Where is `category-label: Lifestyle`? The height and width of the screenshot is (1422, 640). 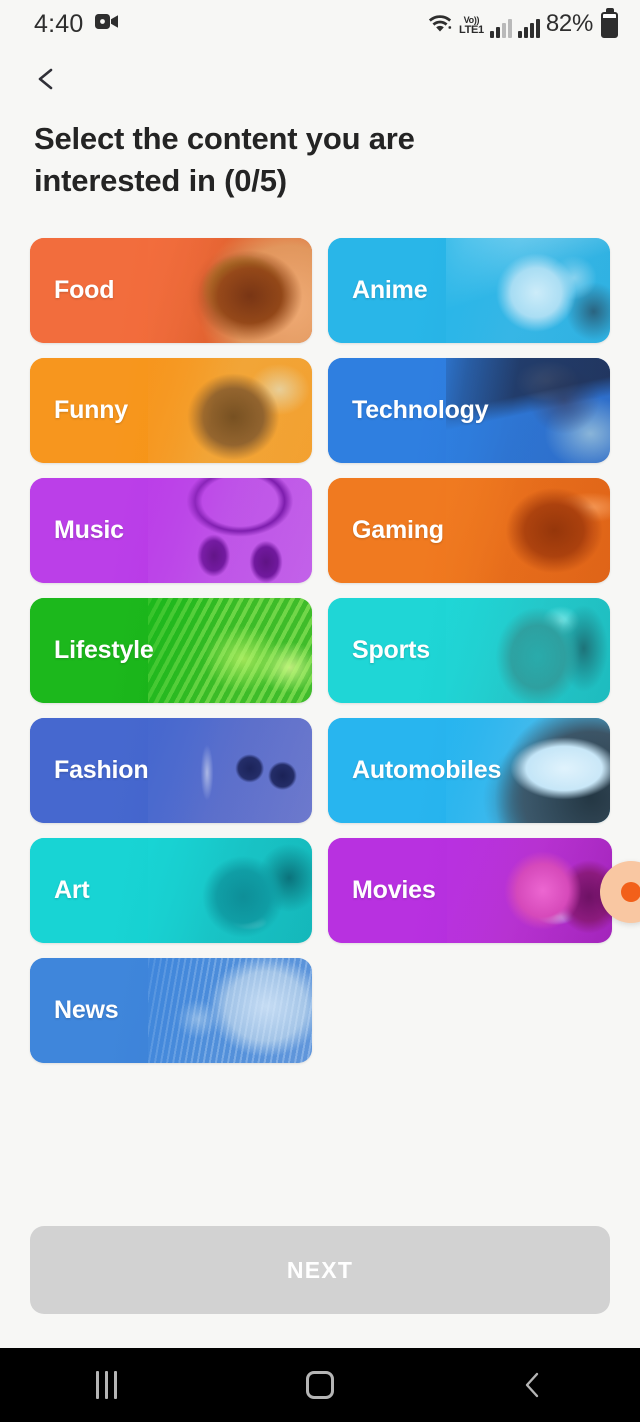
category-label: Lifestyle is located at coordinates (104, 649).